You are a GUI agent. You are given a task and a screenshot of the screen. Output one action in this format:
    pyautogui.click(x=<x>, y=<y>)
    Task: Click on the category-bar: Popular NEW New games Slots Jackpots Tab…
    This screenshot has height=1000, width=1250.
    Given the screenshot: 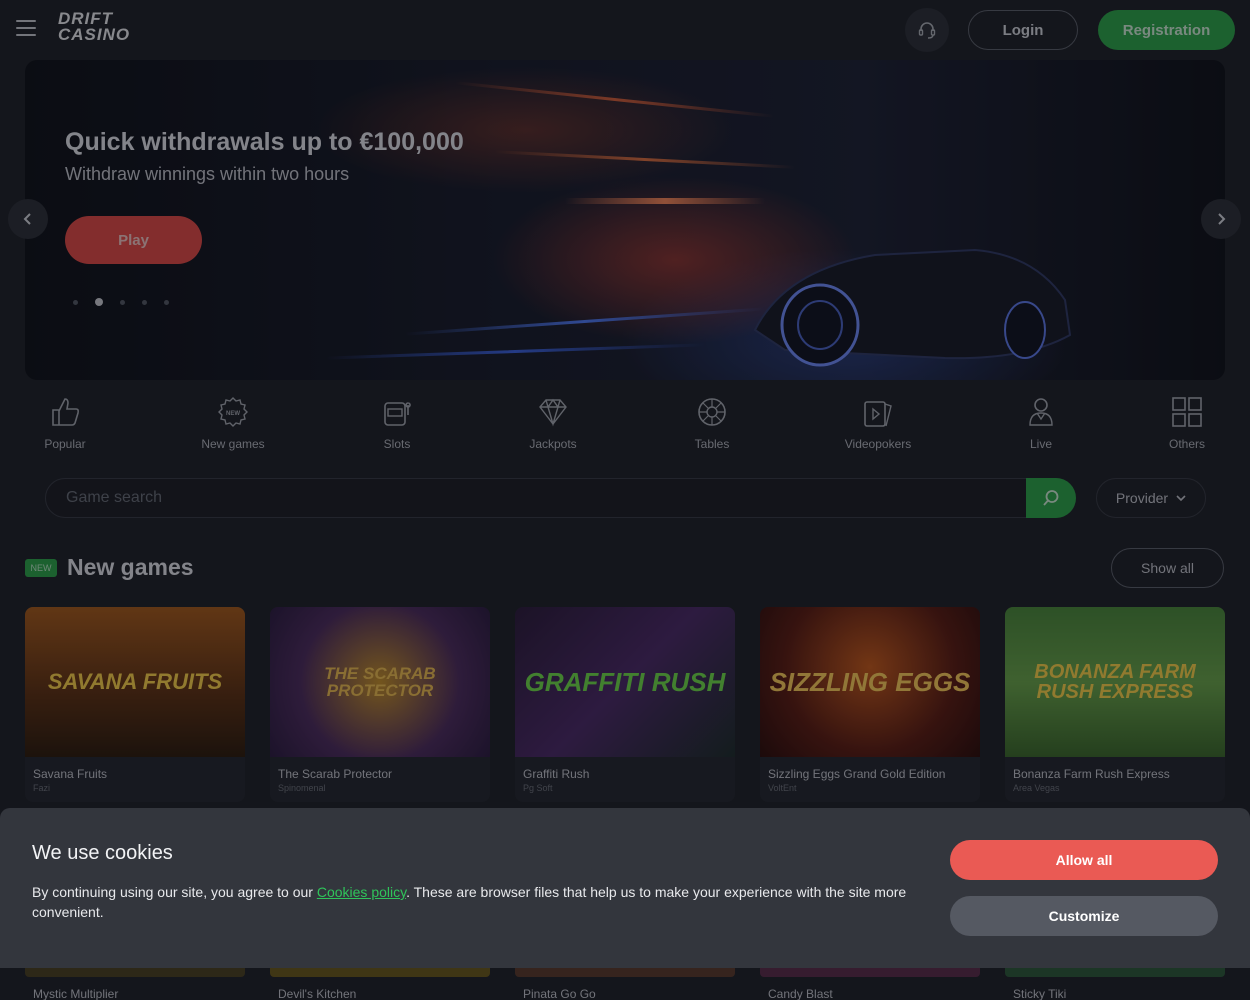 What is the action you would take?
    pyautogui.click(x=625, y=432)
    